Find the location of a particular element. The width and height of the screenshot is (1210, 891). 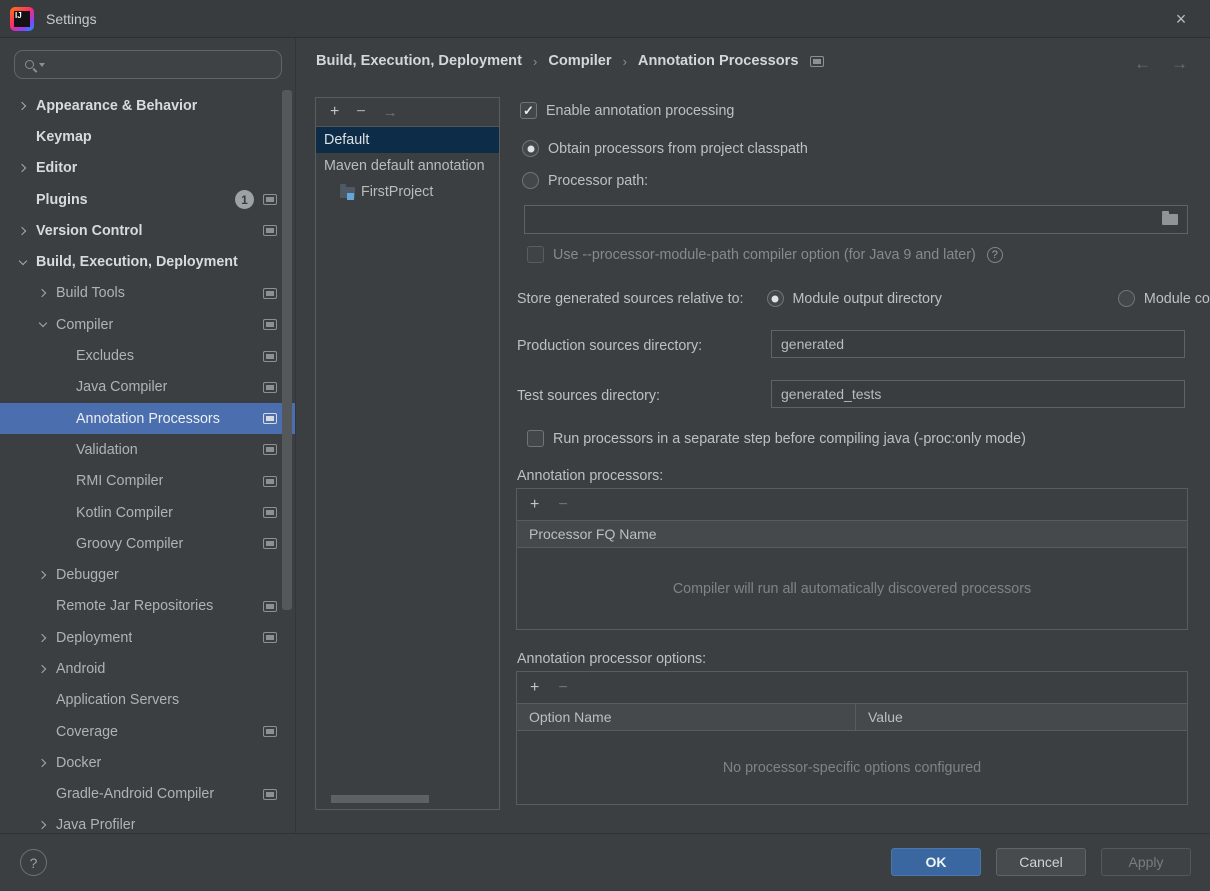

profile-item-firstproject: FirstProject is located at coordinates (407, 192).